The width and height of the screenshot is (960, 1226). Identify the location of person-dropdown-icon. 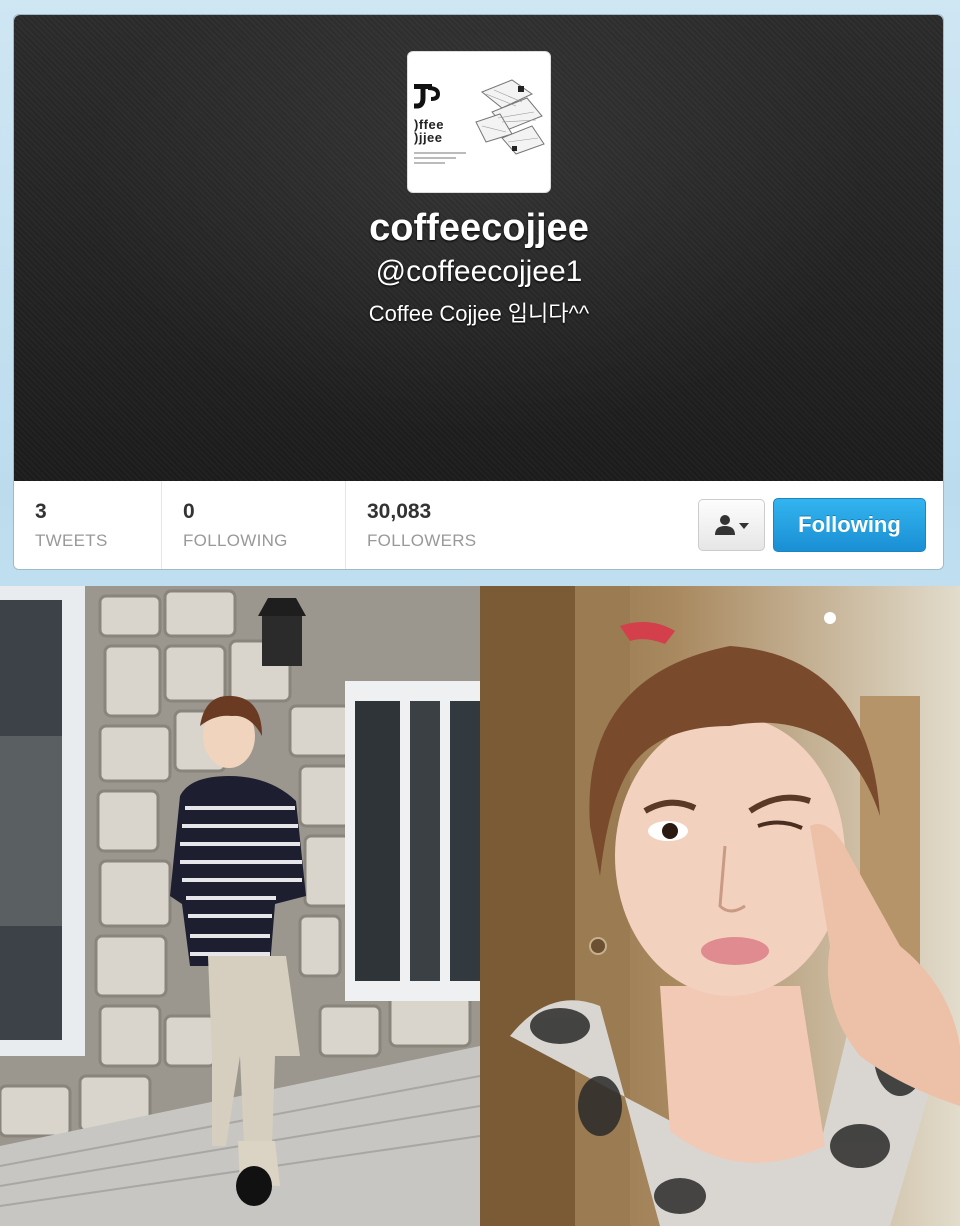
(731, 525).